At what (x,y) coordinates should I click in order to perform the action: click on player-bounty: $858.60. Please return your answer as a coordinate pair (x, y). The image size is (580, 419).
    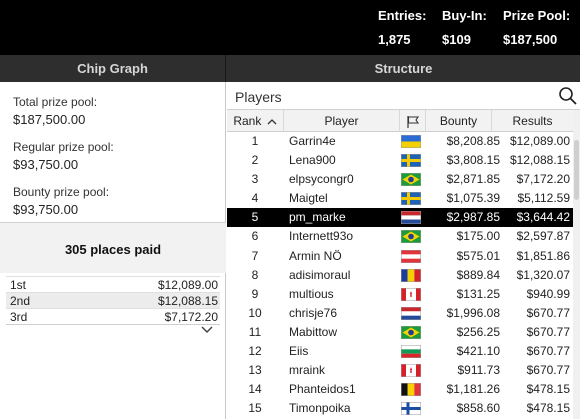
    Looking at the image, I should click on (478, 408).